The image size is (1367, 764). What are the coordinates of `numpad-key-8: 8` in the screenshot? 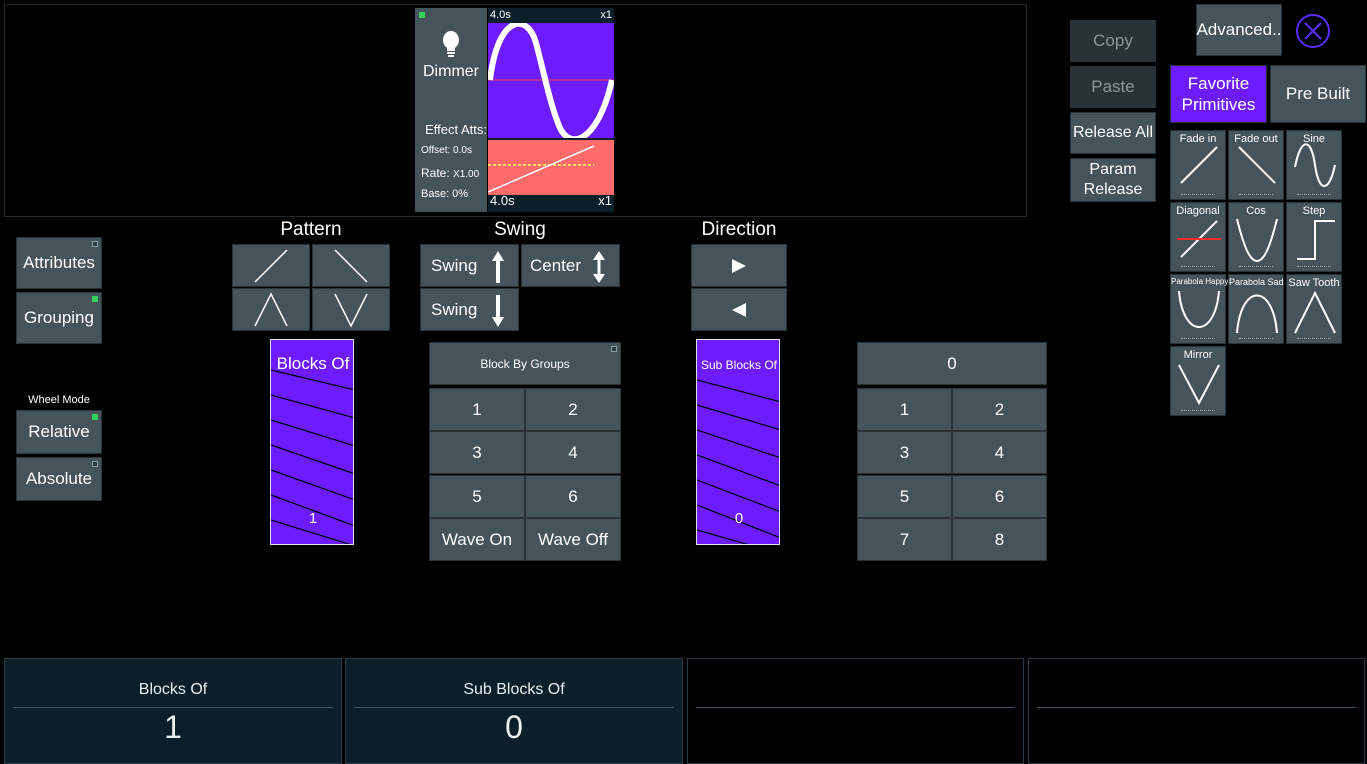 It's located at (999, 539).